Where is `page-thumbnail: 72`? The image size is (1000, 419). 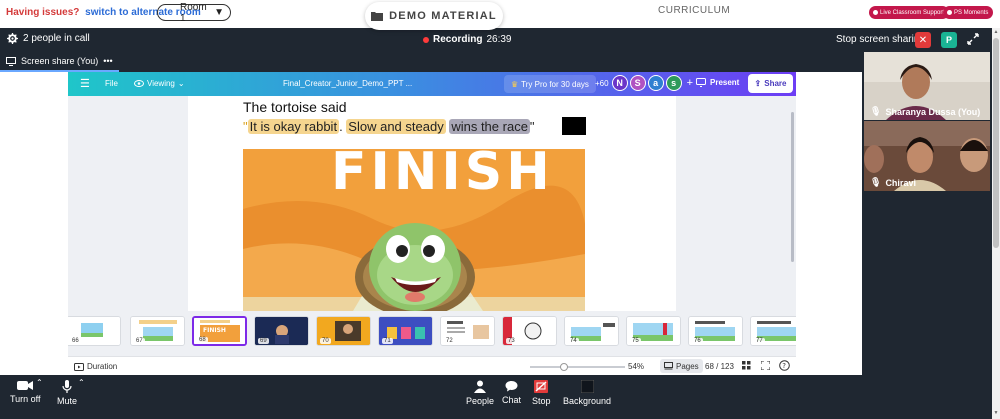 page-thumbnail: 72 is located at coordinates (467, 331).